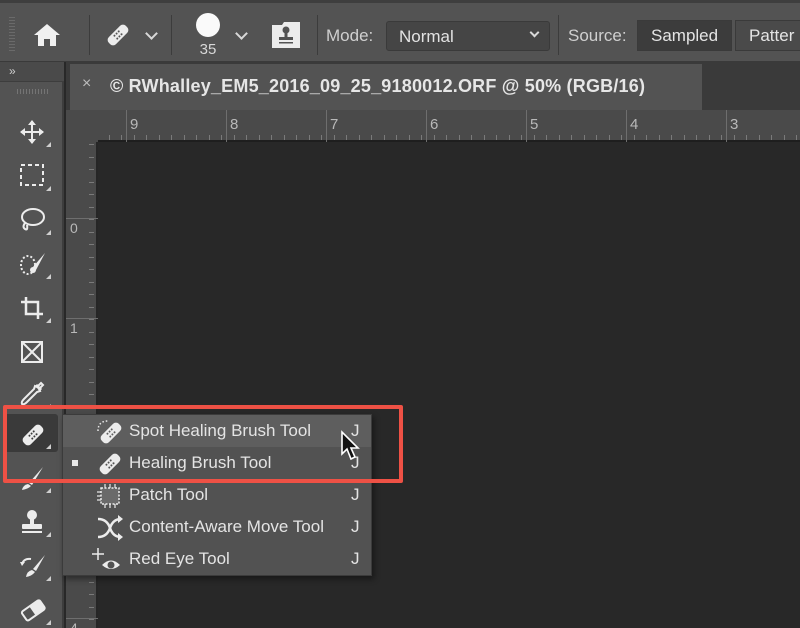  What do you see at coordinates (226, 526) in the screenshot?
I see `menu-item-label: Content-Aware Move Tool` at bounding box center [226, 526].